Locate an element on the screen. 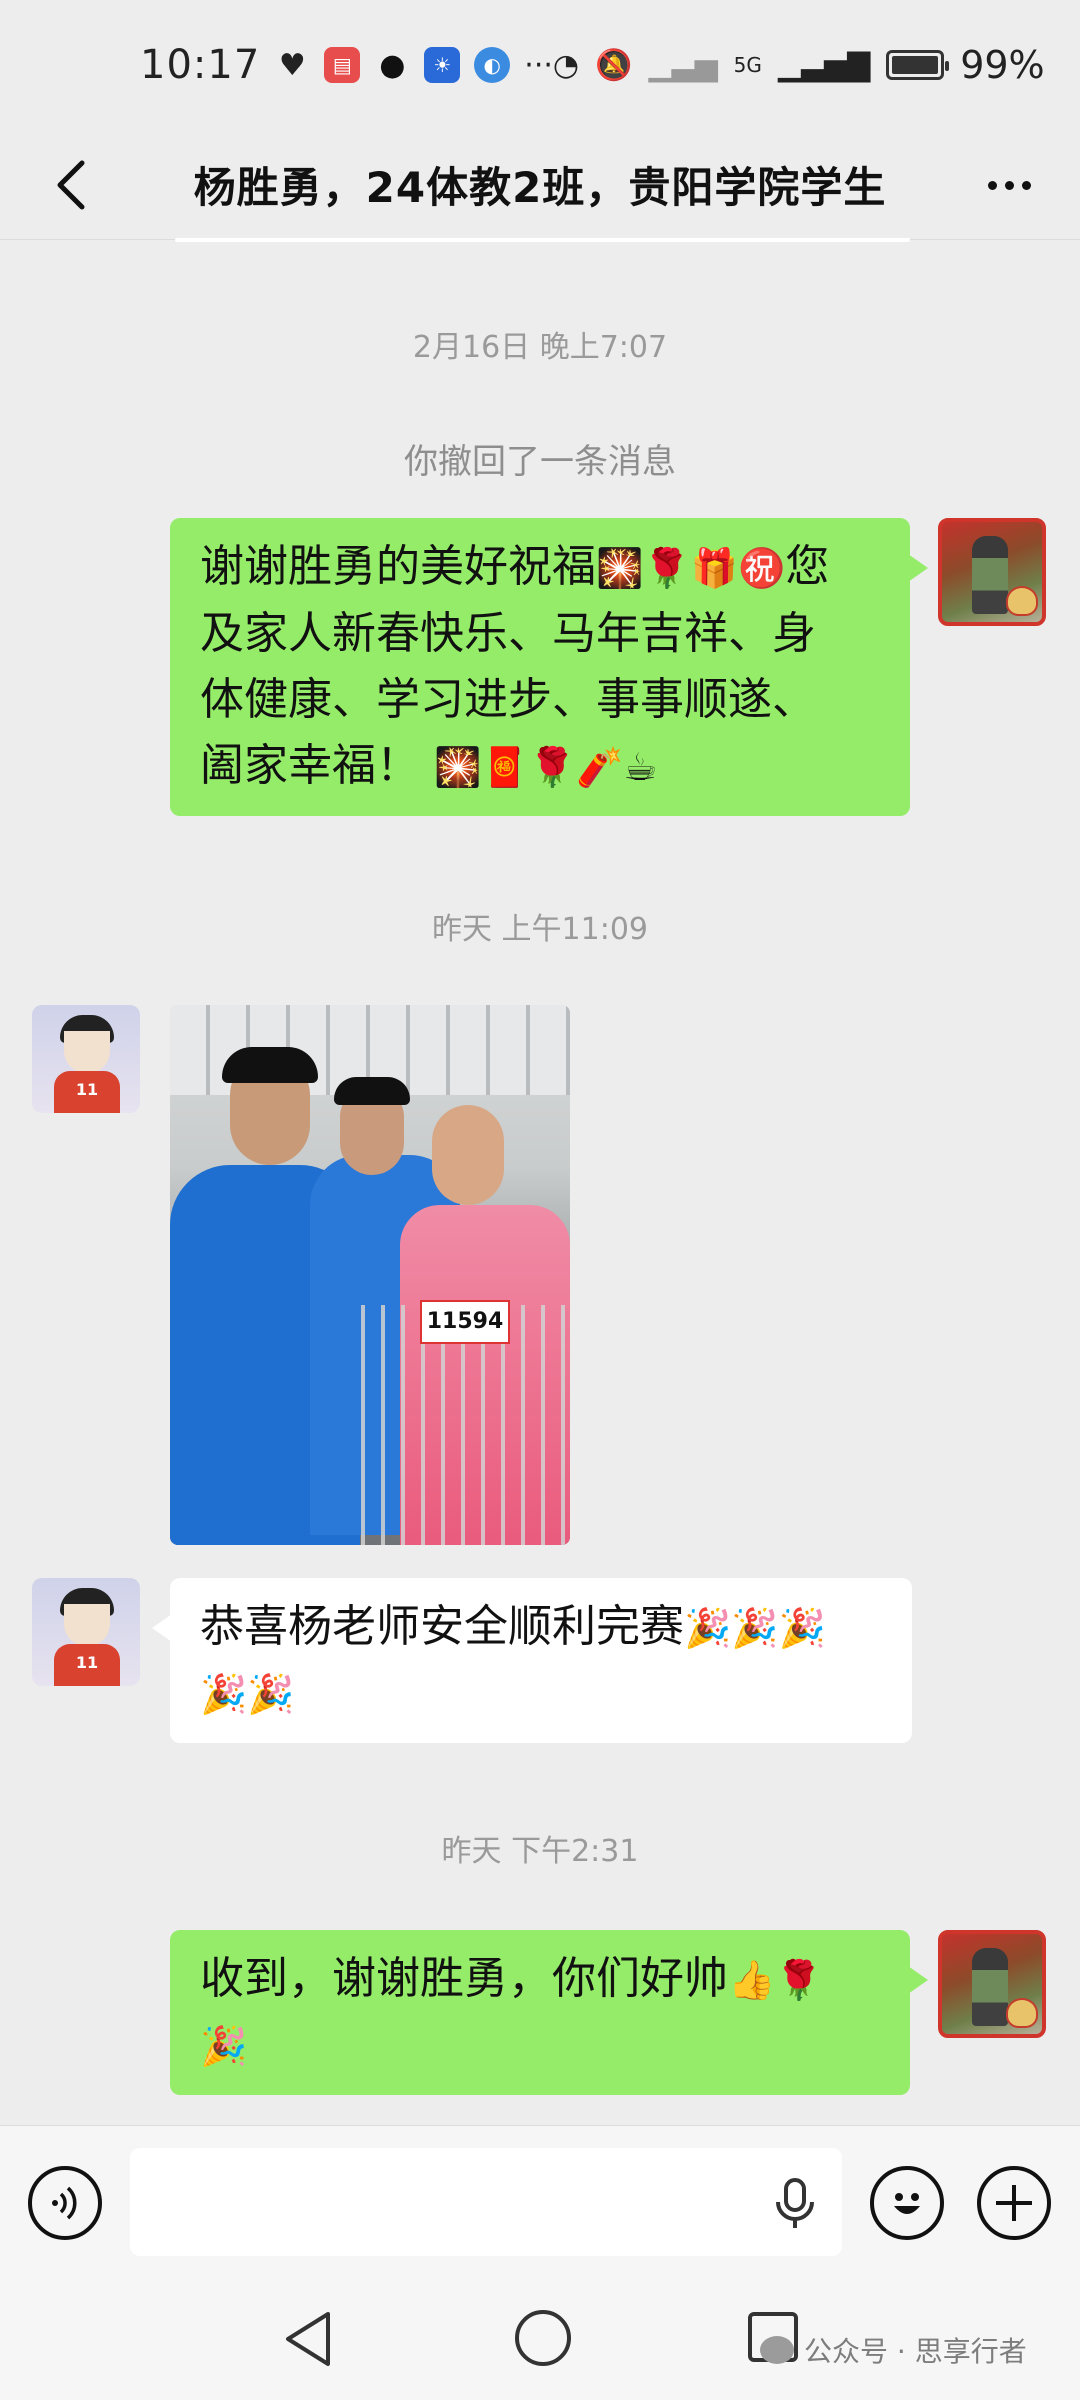  message-input is located at coordinates (486, 2202).